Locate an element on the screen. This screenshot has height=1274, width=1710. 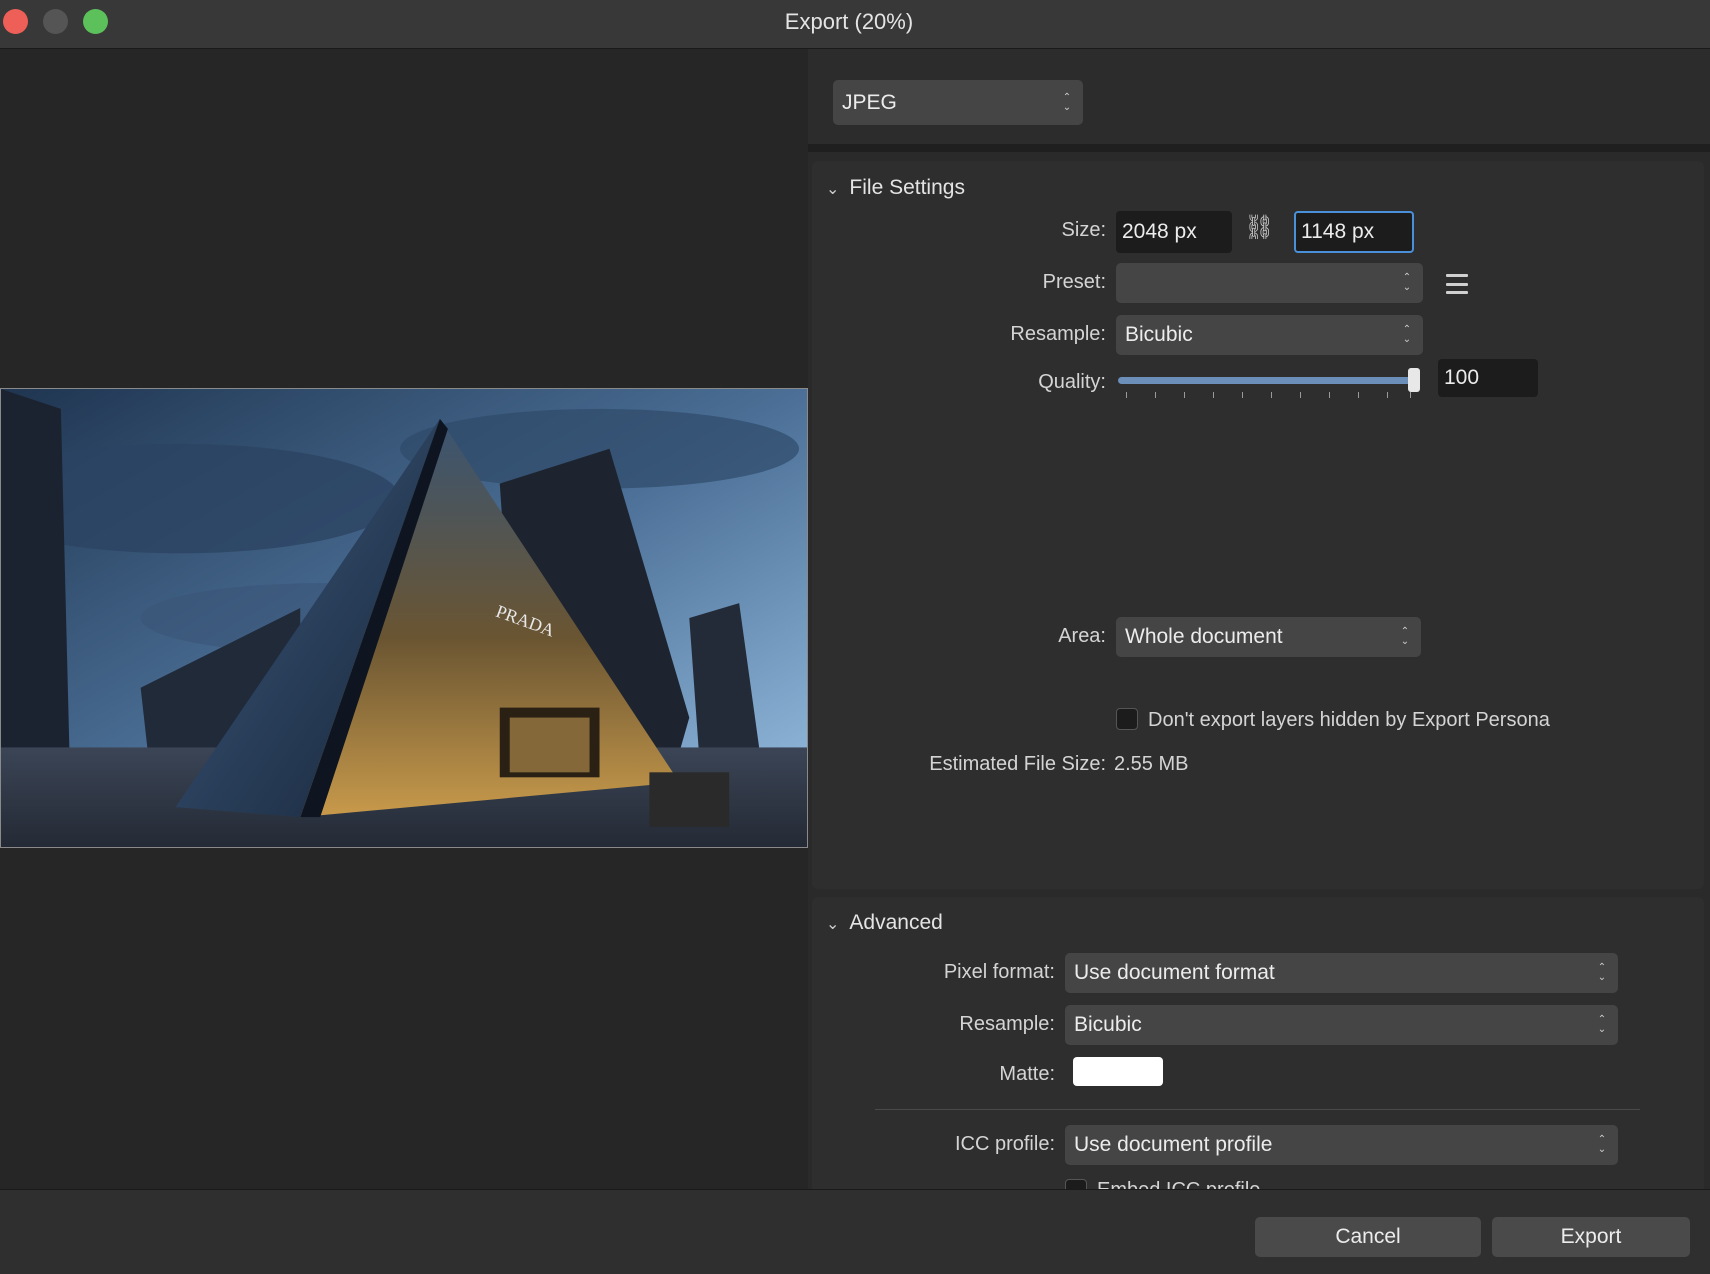
quality-label: Quality: is located at coordinates (1072, 382).